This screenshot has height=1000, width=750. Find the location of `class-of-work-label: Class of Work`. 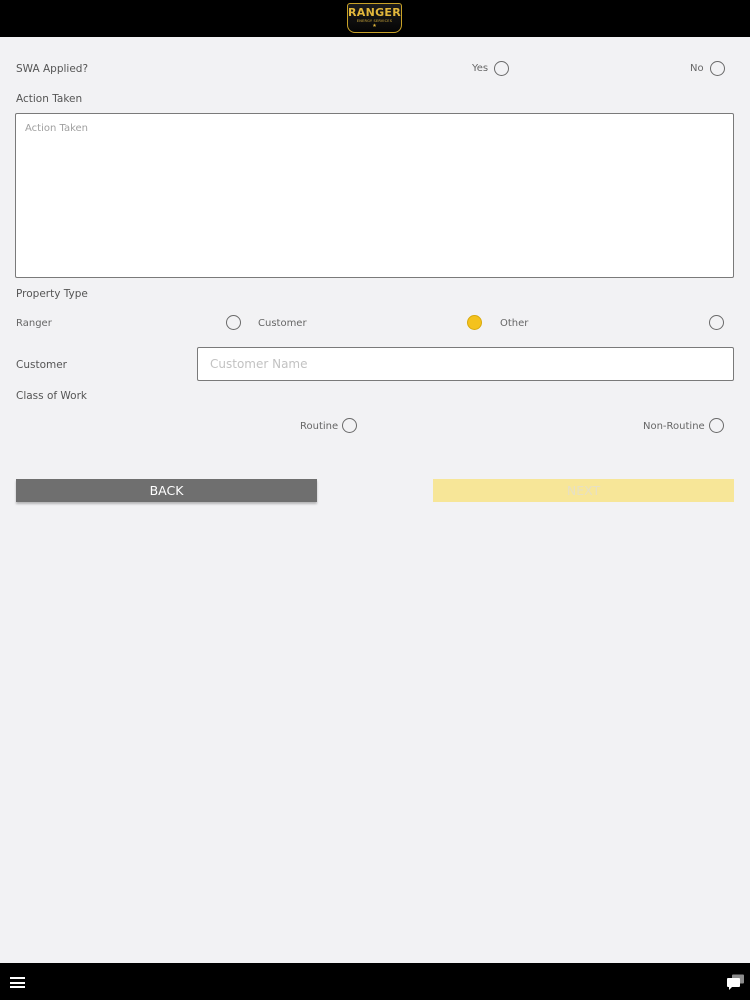

class-of-work-label: Class of Work is located at coordinates (52, 396).